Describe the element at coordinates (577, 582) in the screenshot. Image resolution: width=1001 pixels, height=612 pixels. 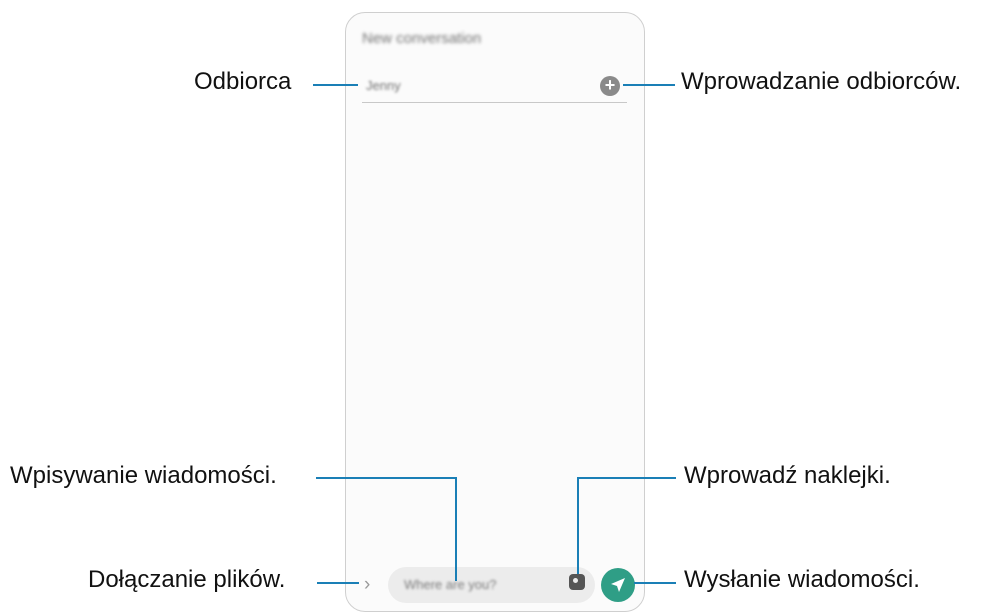
I see `sticker-icon` at that location.